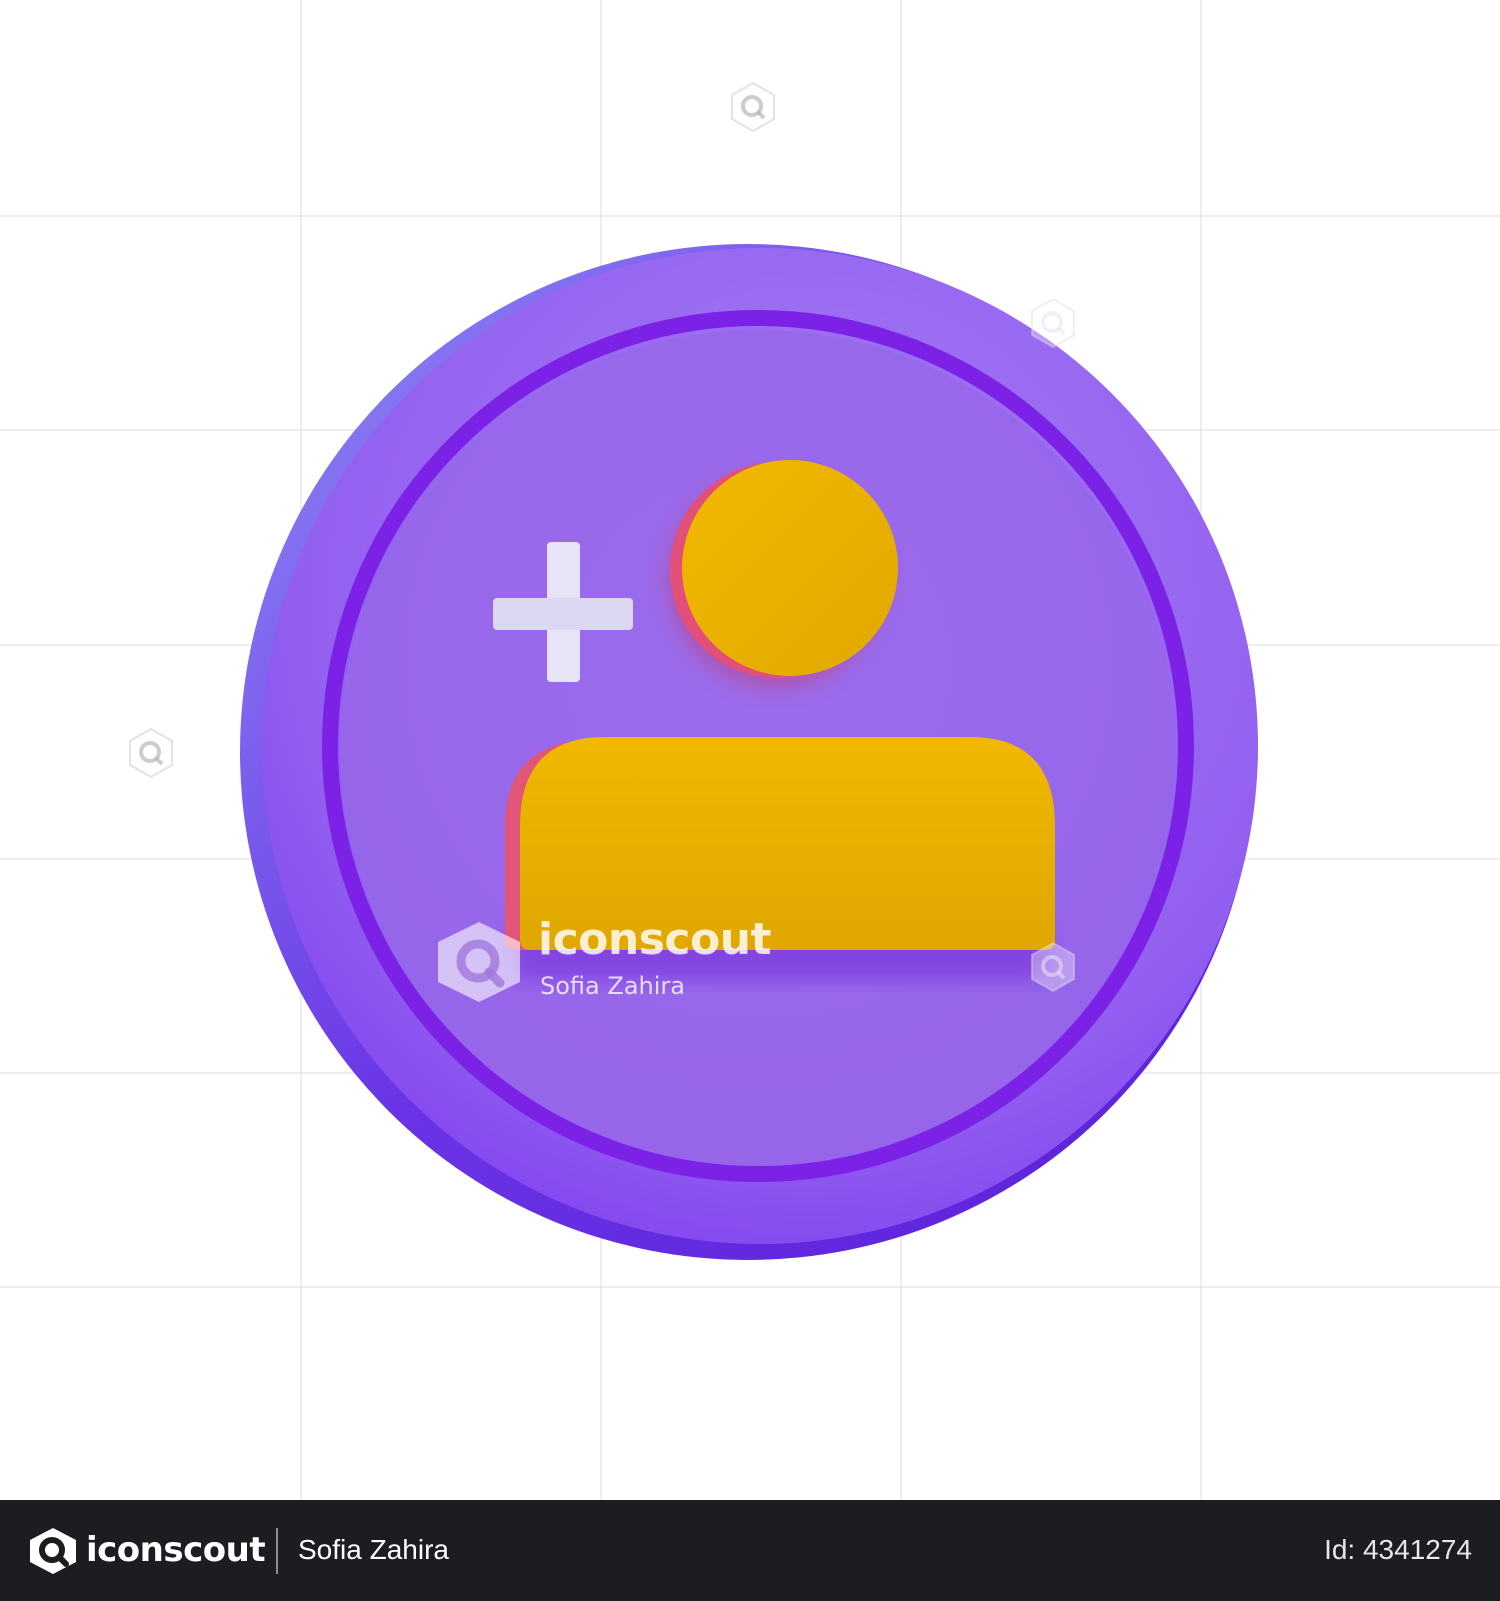 This screenshot has height=1601, width=1500. Describe the element at coordinates (373, 1550) in the screenshot. I see `footer-author: Sofia Zahira` at that location.